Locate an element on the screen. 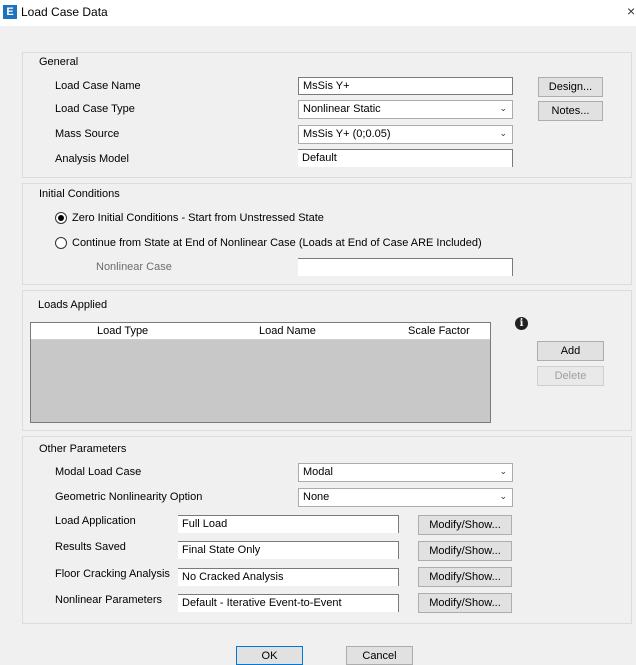 Image resolution: width=636 pixels, height=665 pixels. results-saved-label: Results Saved is located at coordinates (90, 547).